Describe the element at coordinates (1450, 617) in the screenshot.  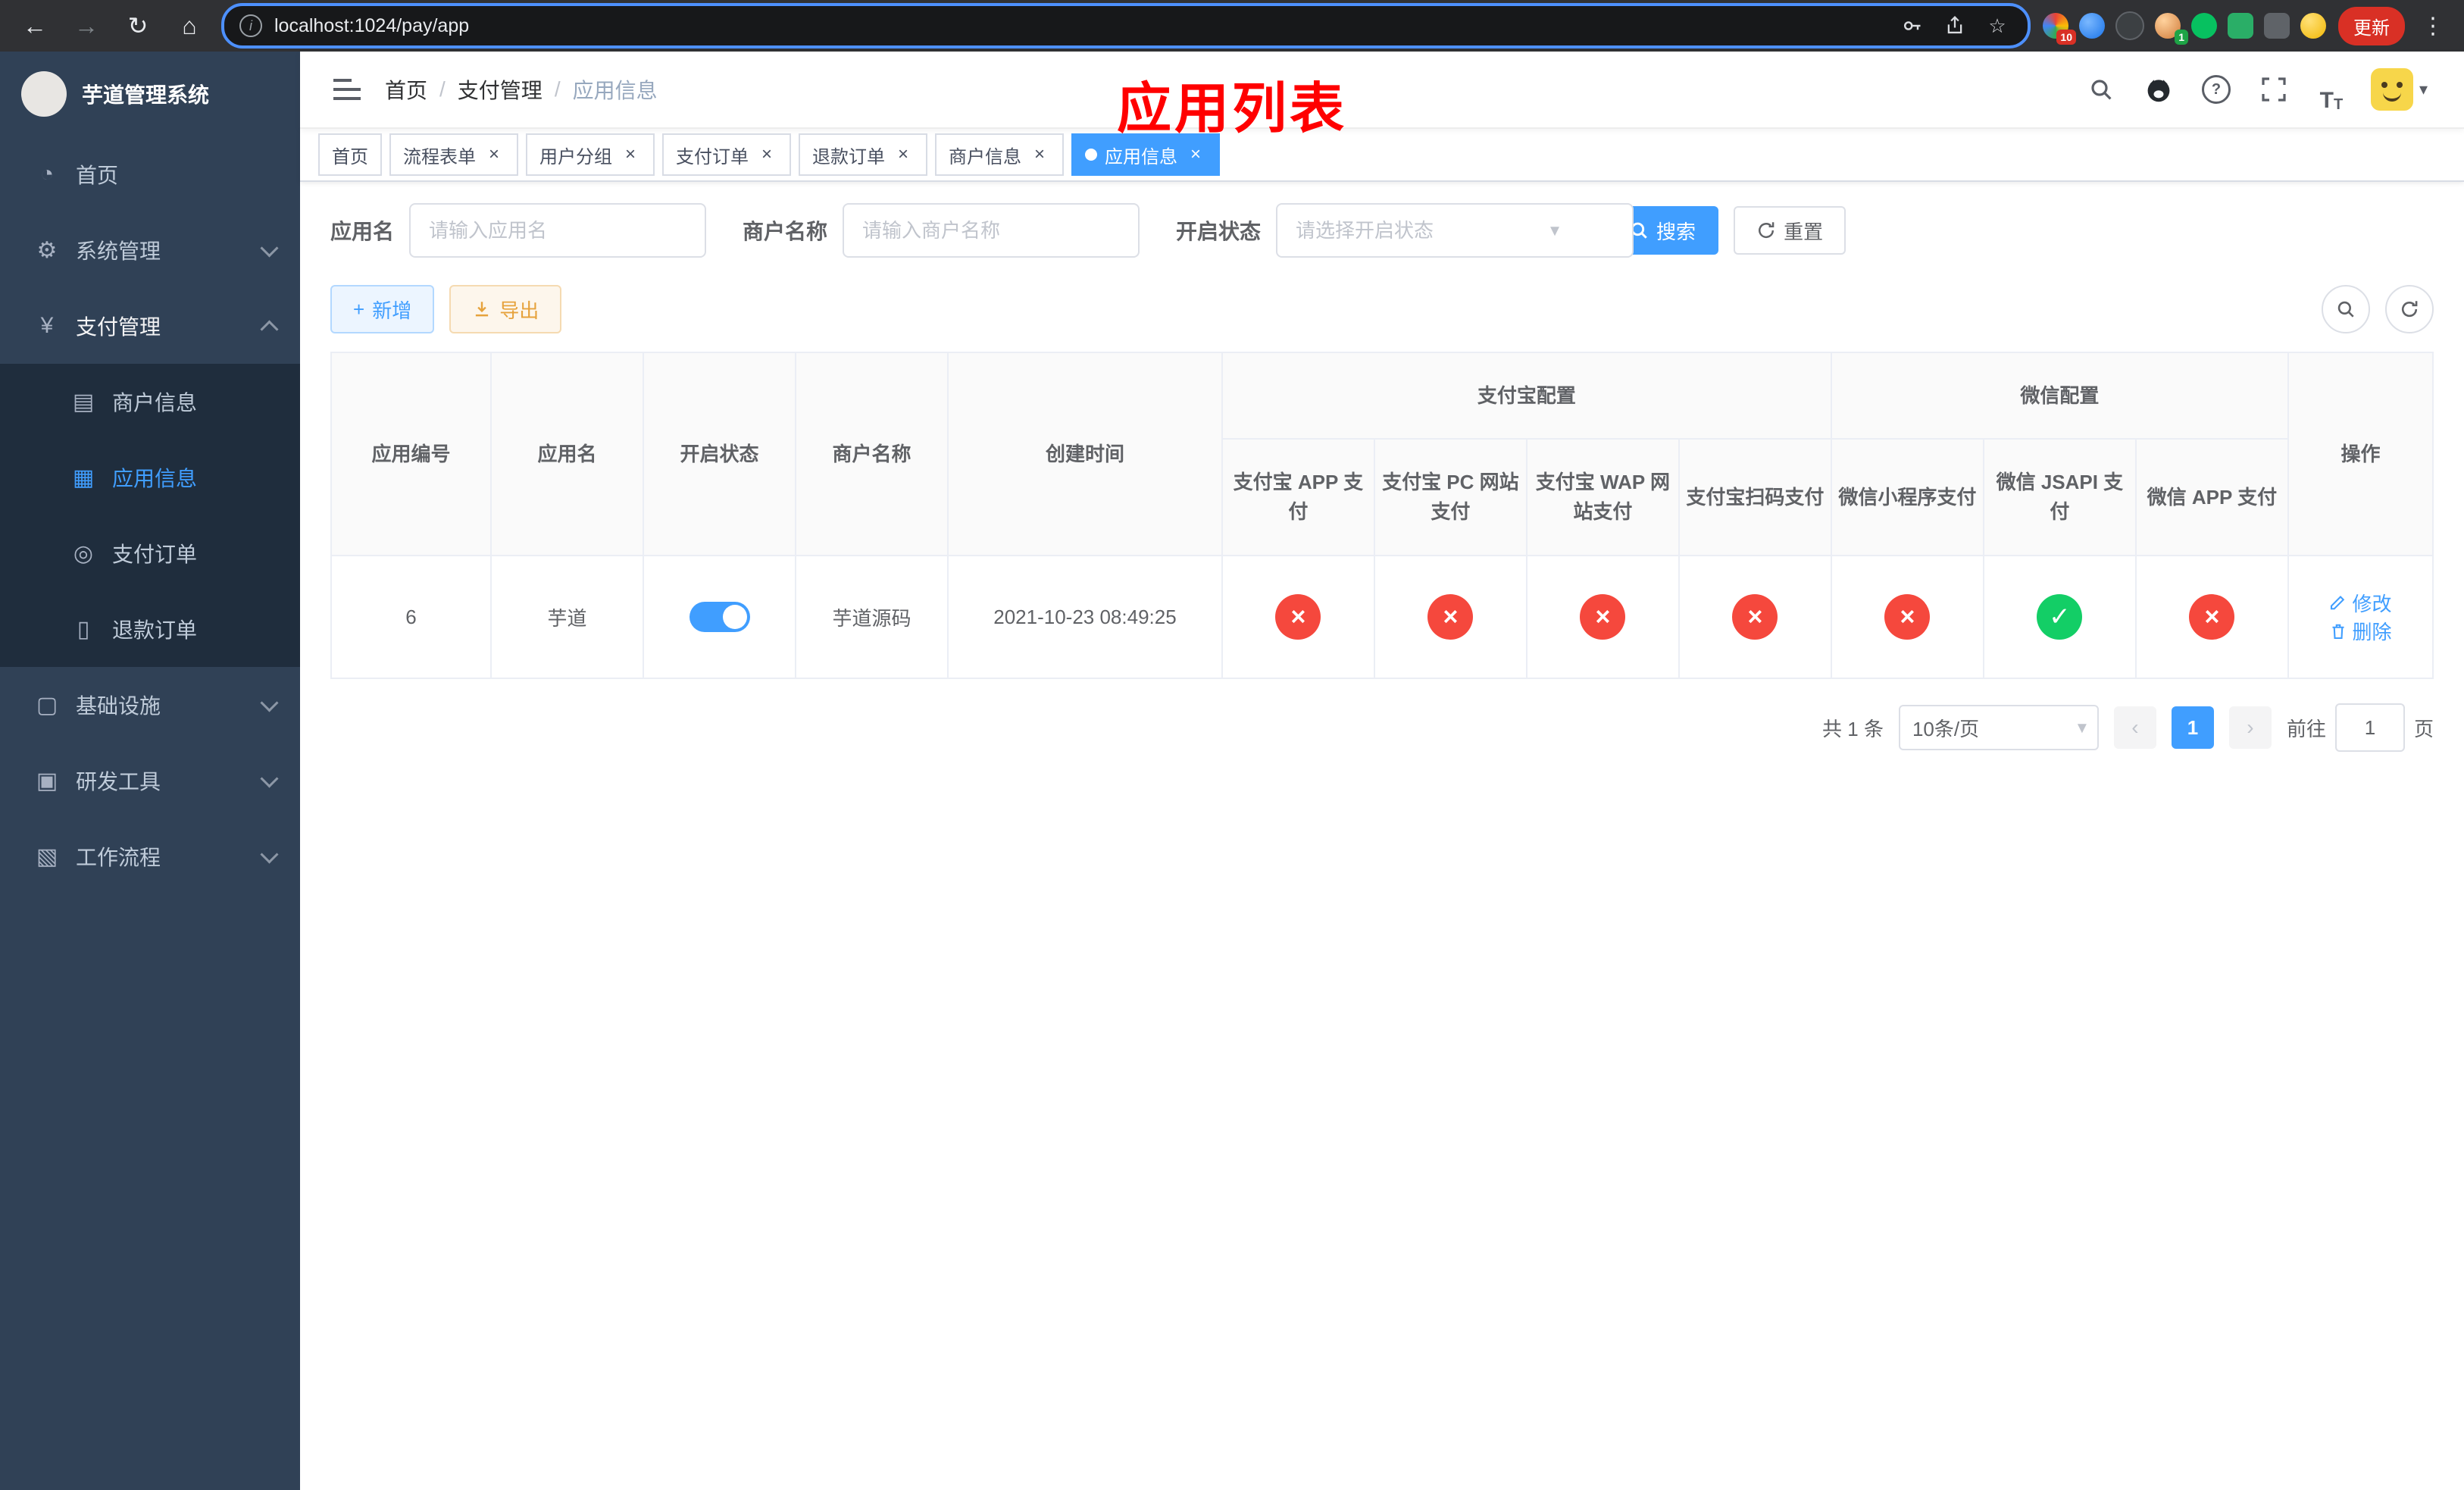
I see `alipay-pc-status-icon: ×` at that location.